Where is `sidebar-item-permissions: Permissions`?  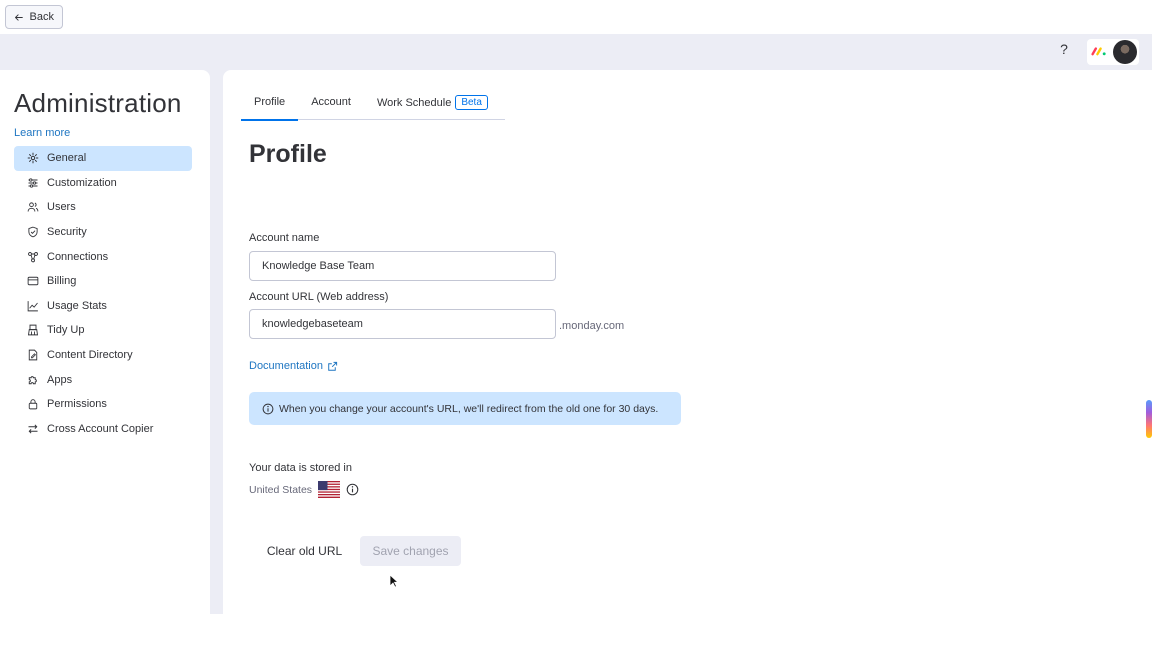
sidebar-item-permissions: Permissions is located at coordinates (103, 404).